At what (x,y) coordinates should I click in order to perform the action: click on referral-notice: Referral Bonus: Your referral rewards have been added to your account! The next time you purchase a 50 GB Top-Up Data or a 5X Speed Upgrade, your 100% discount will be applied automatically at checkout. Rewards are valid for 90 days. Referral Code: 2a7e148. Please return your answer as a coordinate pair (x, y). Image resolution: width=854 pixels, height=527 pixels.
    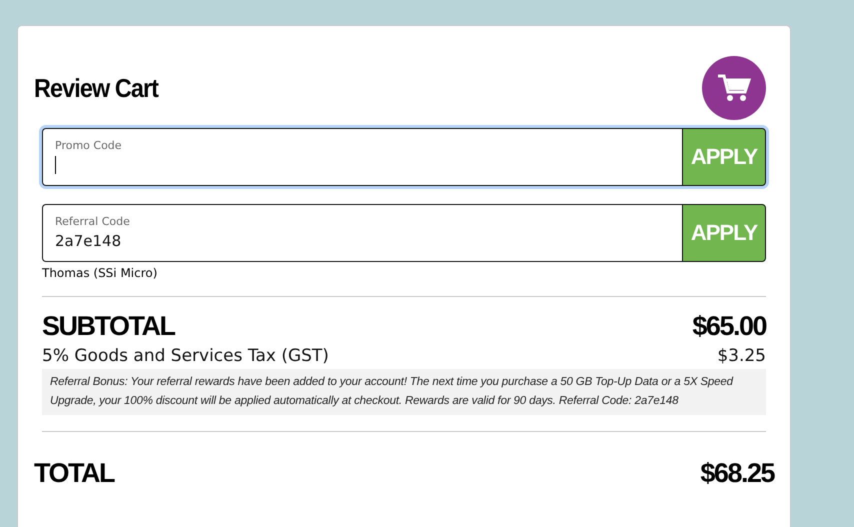
    Looking at the image, I should click on (404, 392).